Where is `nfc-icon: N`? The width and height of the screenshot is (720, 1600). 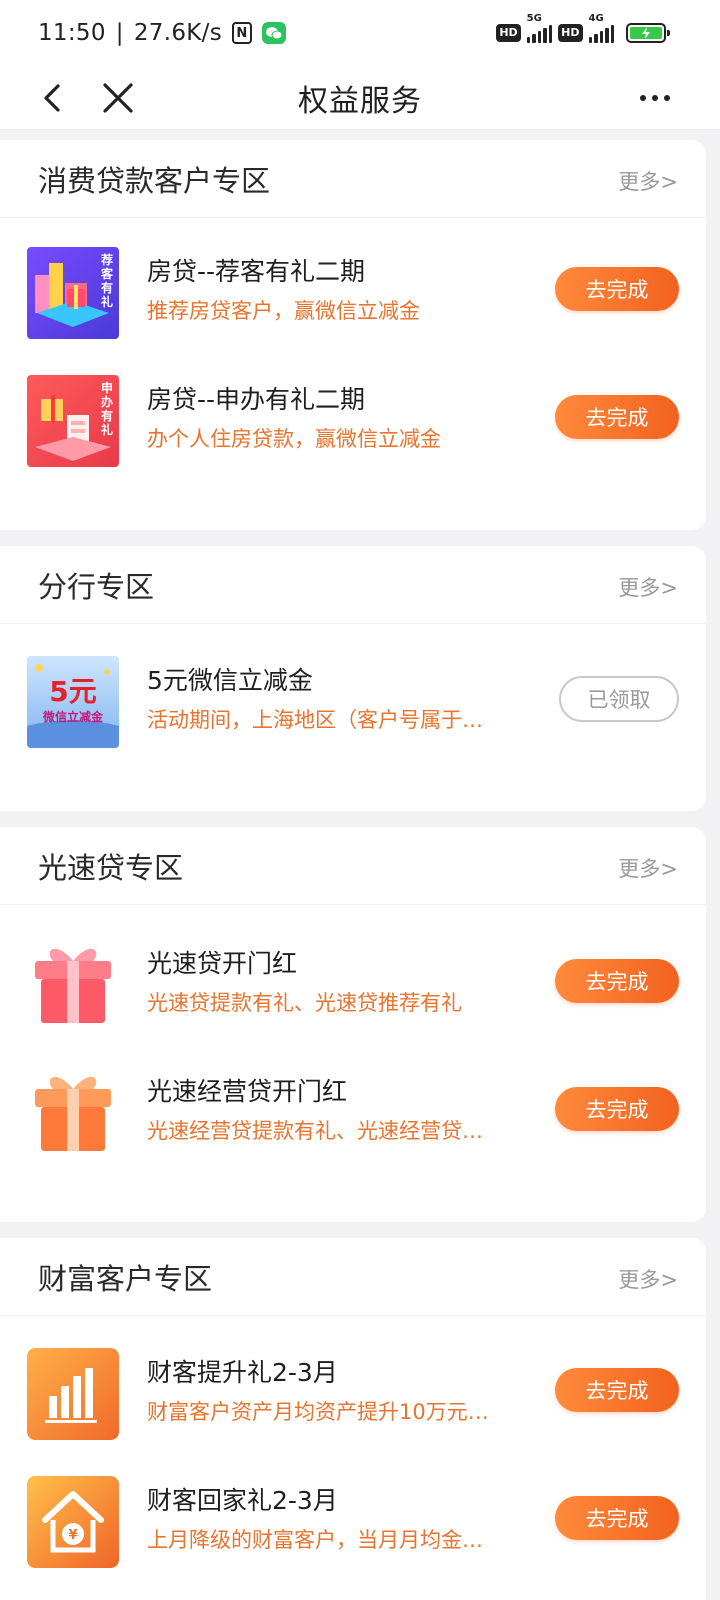 nfc-icon: N is located at coordinates (242, 33).